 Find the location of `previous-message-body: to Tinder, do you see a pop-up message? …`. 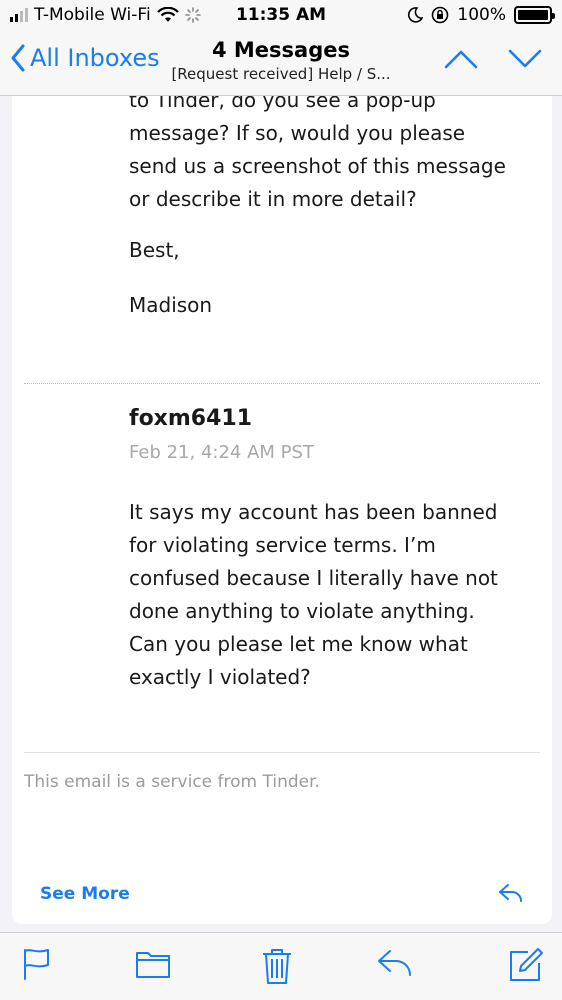

previous-message-body: to Tinder, do you see a pop-up message? … is located at coordinates (339, 156).